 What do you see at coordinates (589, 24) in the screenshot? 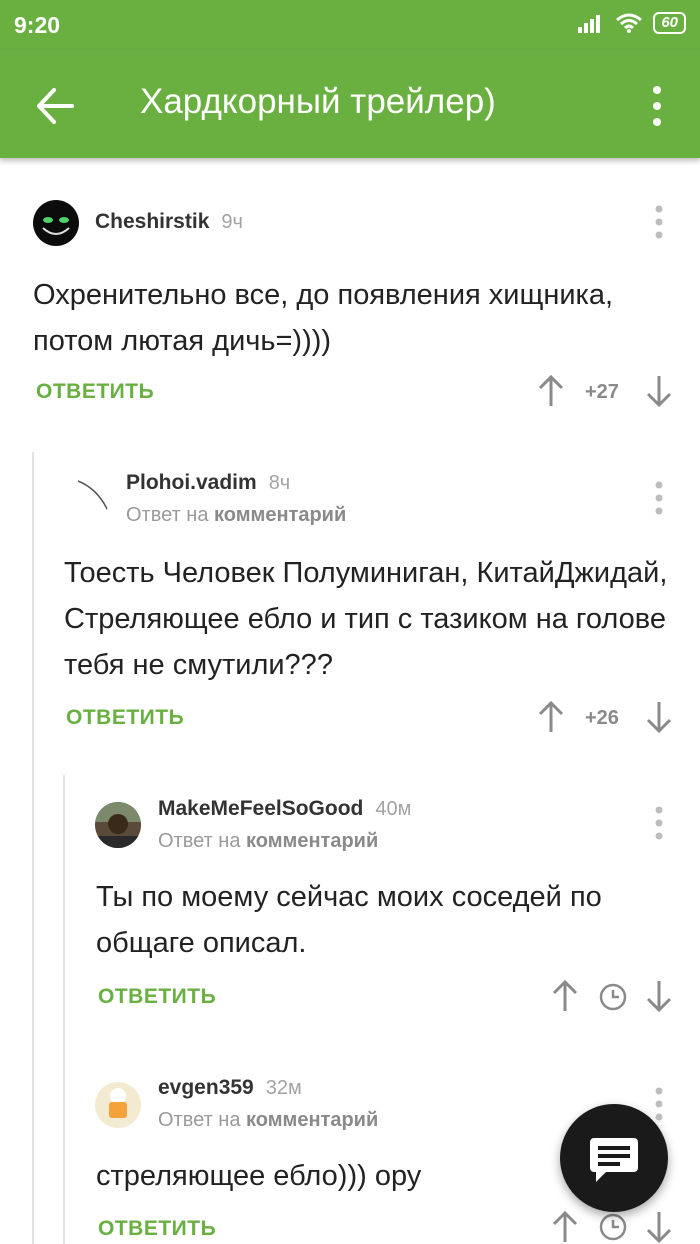
I see `signal-icon` at bounding box center [589, 24].